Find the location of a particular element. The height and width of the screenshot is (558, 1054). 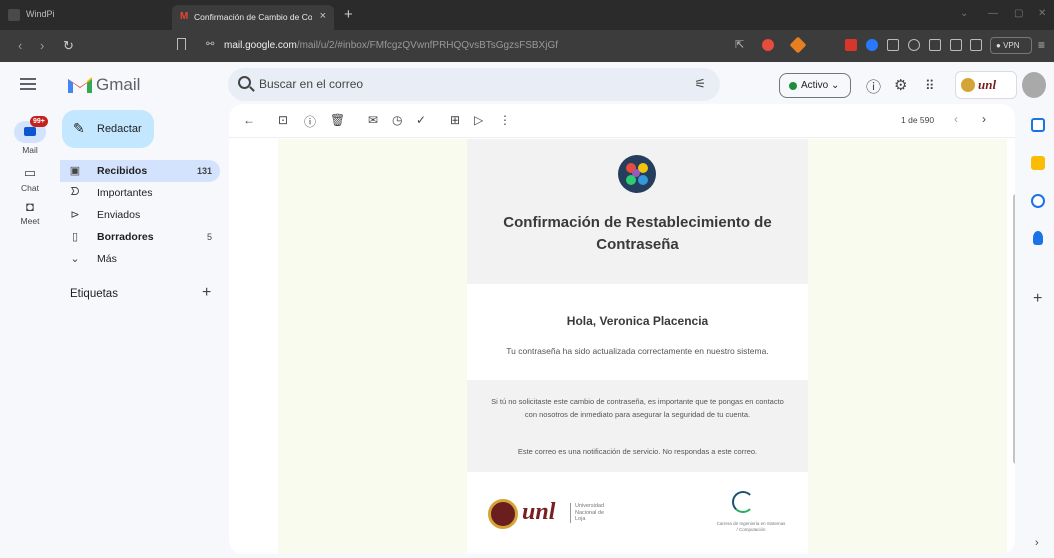

snooze-icon: ◷ is located at coordinates (397, 120).